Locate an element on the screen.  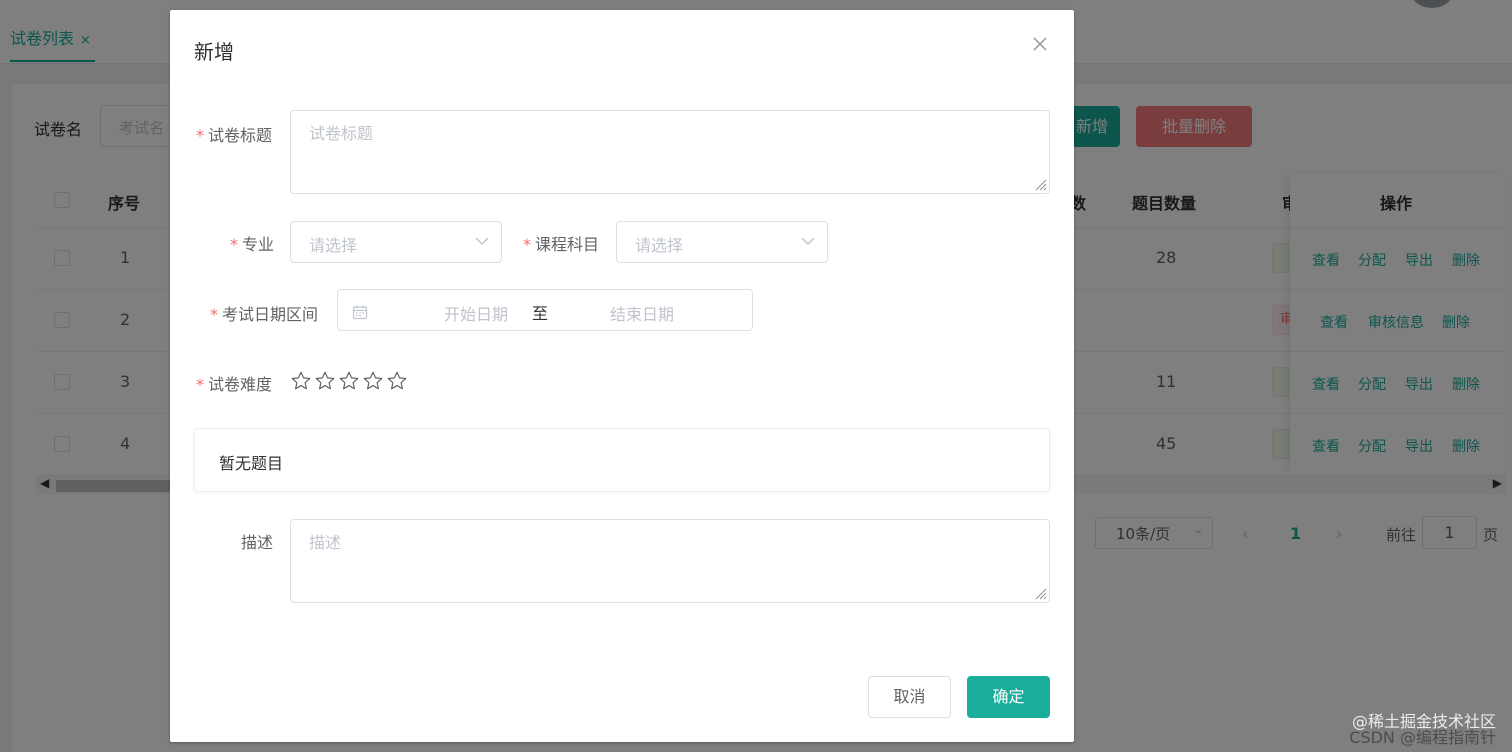
confirm-button: 确定 is located at coordinates (1008, 697).